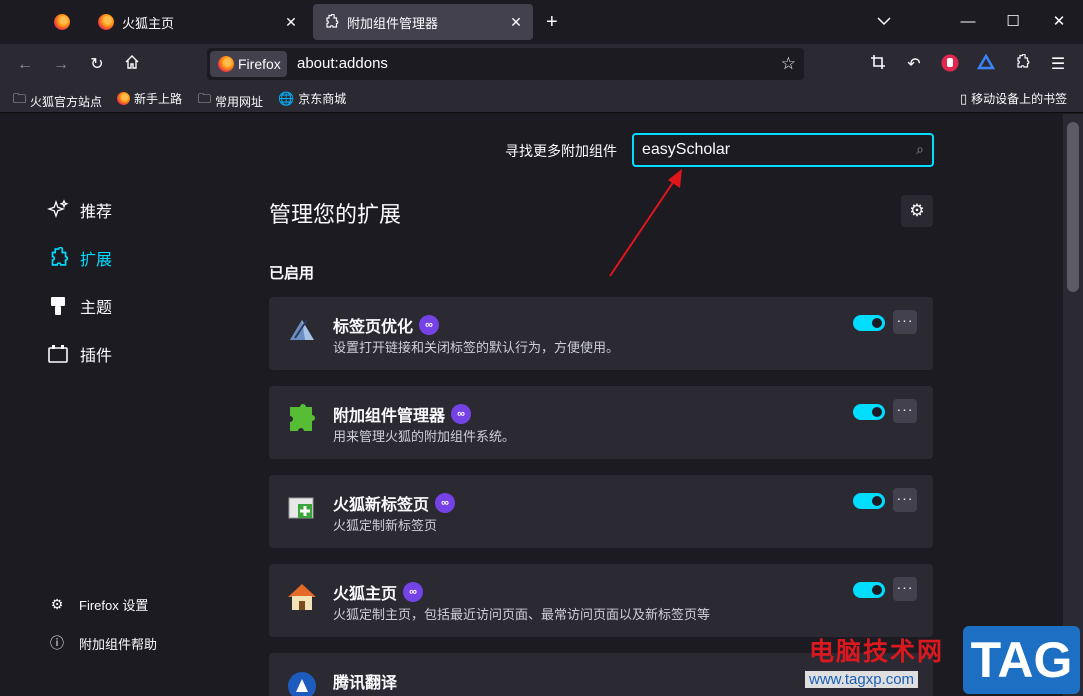  I want to click on list-all-tabs-button, so click(884, 22).